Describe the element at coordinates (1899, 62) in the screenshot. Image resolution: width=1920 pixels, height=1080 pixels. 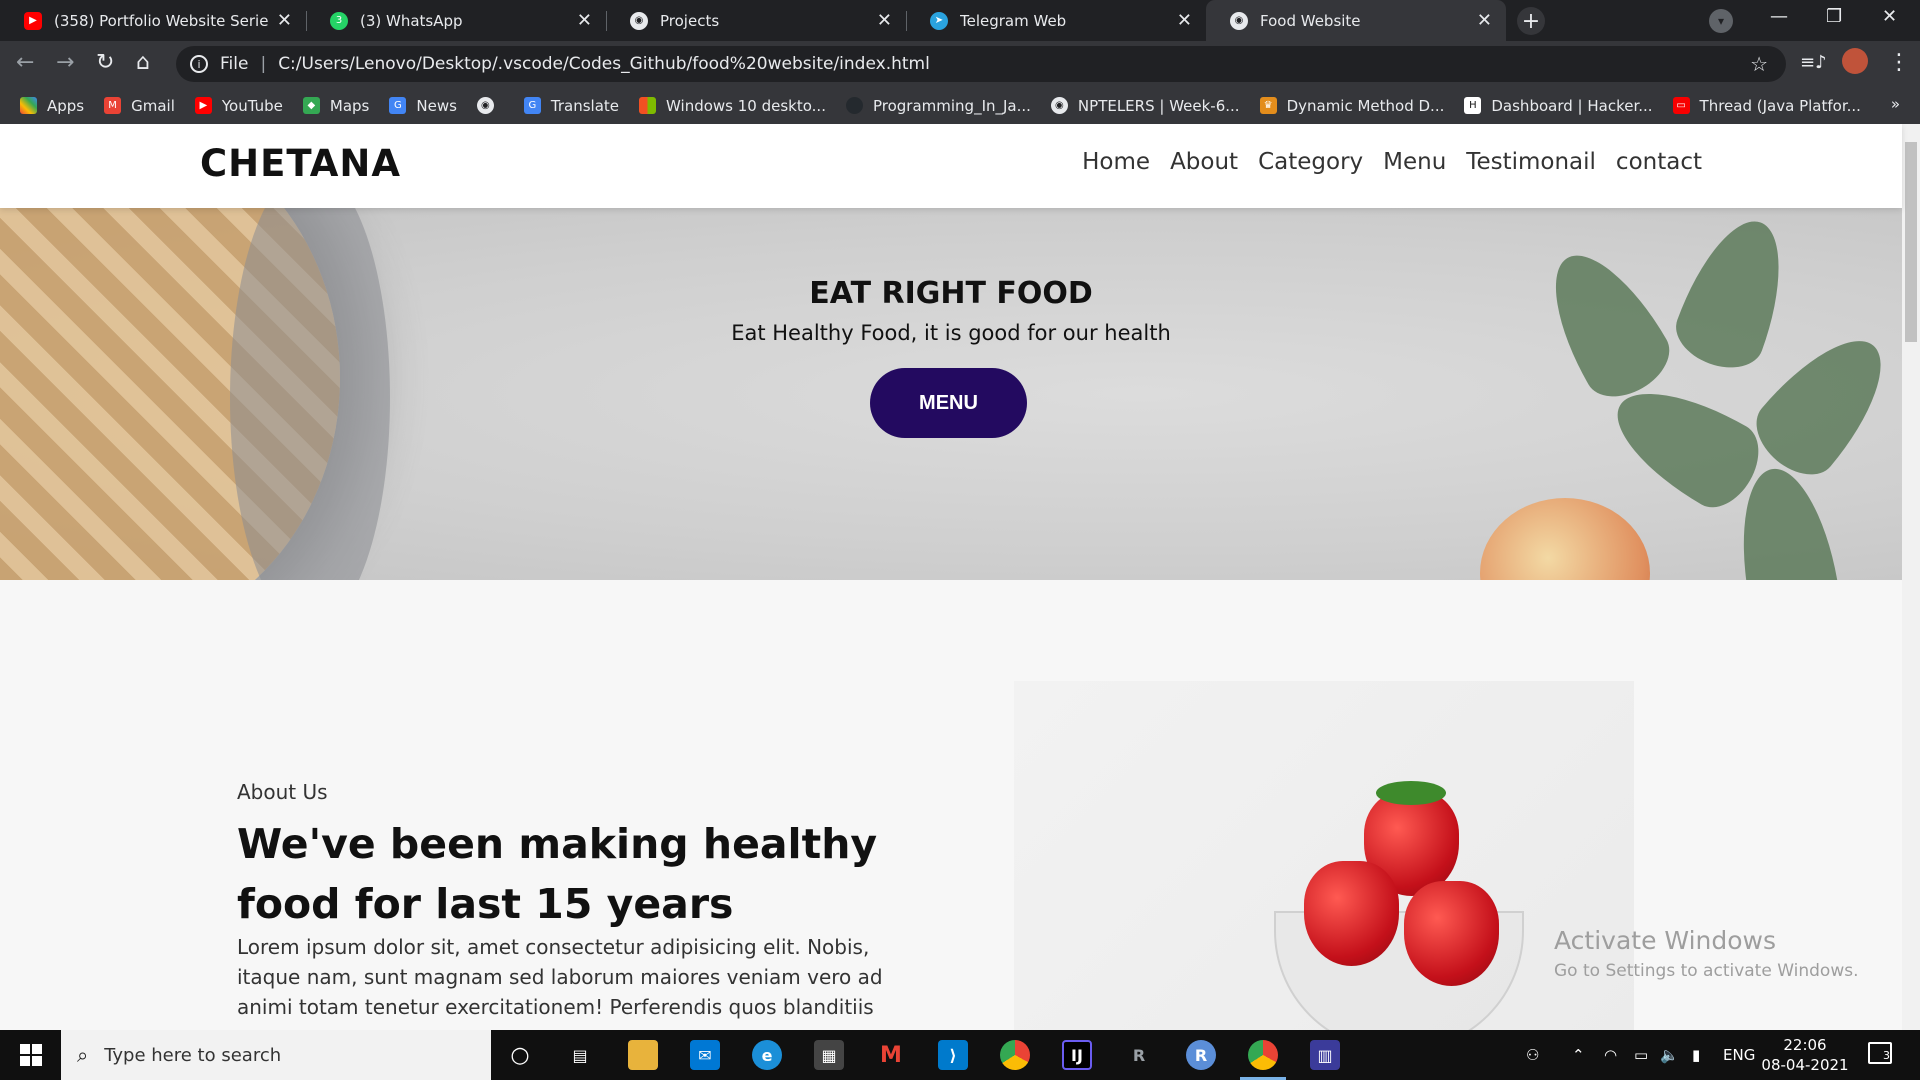
I see `menu-kebab-icon: ⋮` at that location.